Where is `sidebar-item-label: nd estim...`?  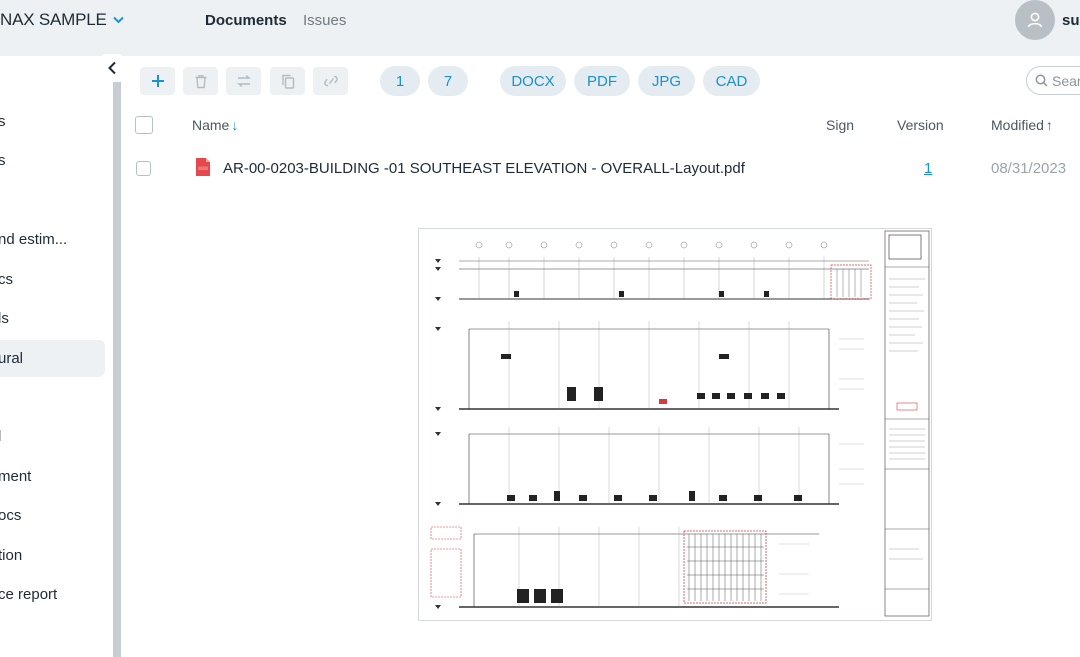
sidebar-item-label: nd estim... is located at coordinates (34, 239).